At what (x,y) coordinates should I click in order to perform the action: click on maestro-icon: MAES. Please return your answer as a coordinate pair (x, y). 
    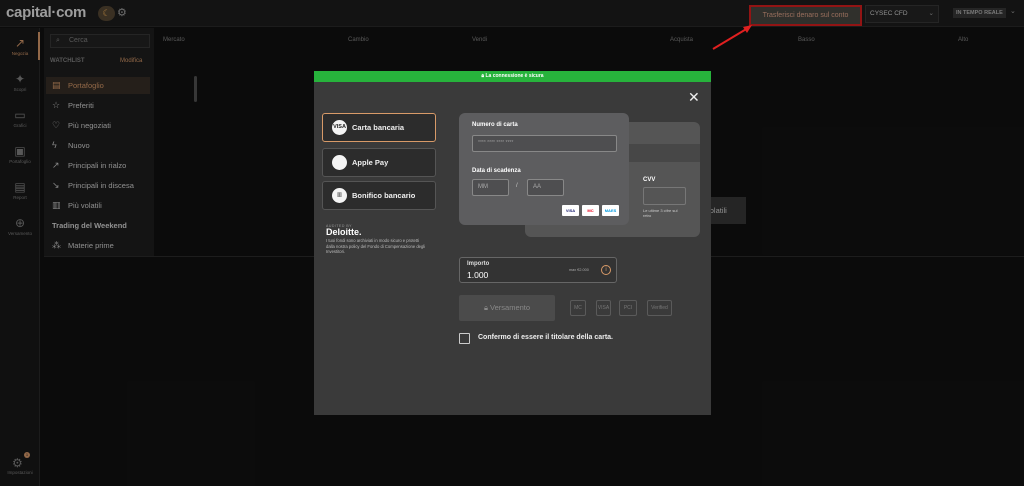
    Looking at the image, I should click on (610, 210).